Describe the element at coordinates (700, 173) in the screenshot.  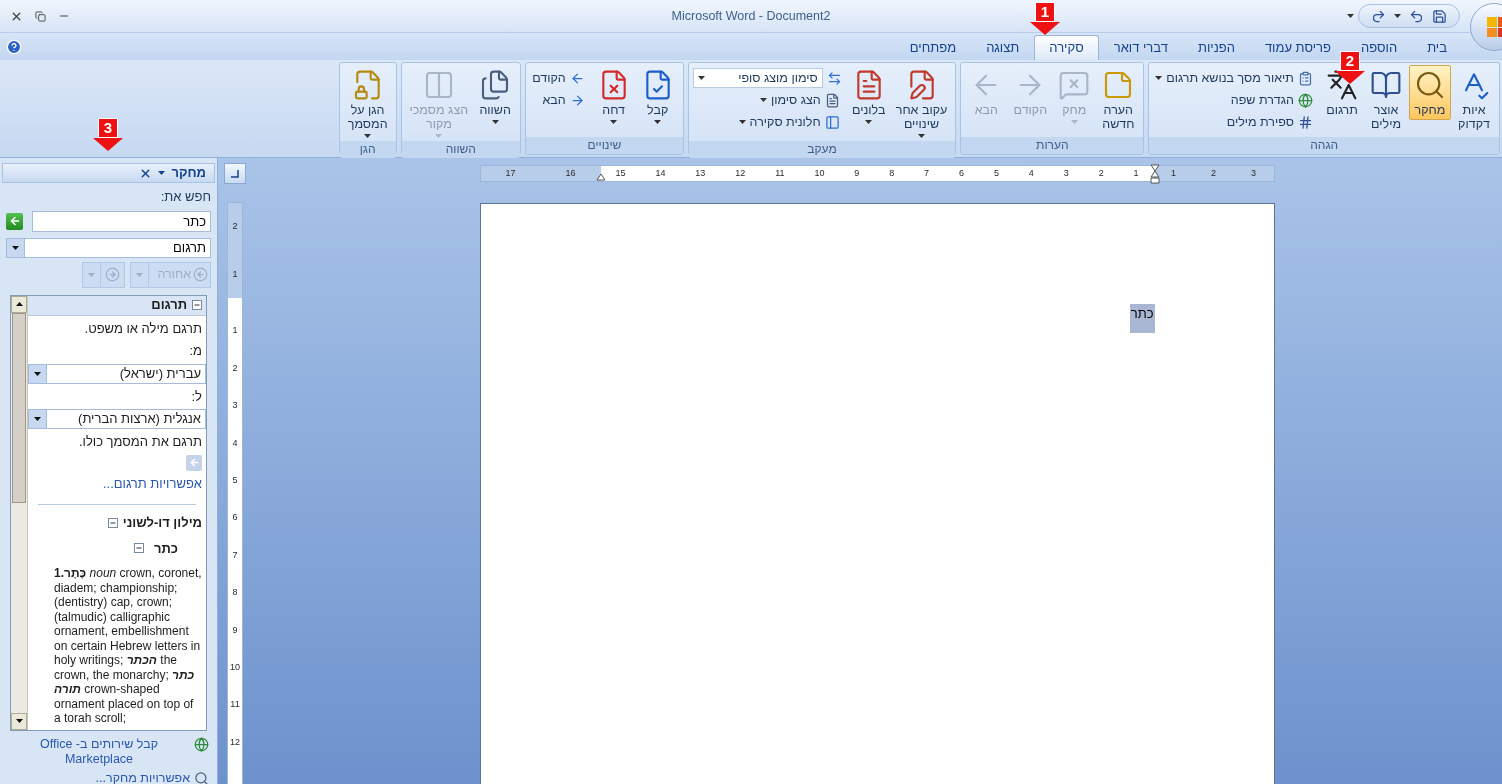
I see `ruler-number: 13` at that location.